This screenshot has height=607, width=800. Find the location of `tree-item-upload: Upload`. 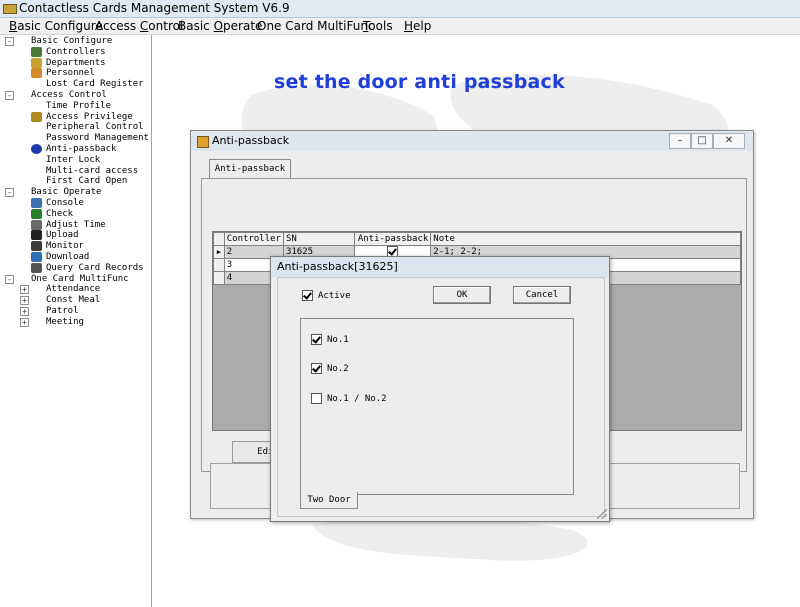

tree-item-upload: Upload is located at coordinates (55, 235).